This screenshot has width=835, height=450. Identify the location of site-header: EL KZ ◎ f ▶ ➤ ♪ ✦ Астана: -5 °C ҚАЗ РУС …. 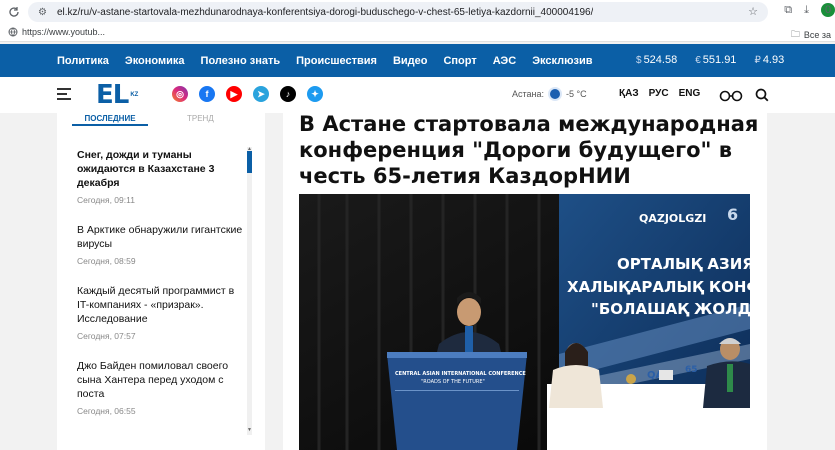
(417, 95).